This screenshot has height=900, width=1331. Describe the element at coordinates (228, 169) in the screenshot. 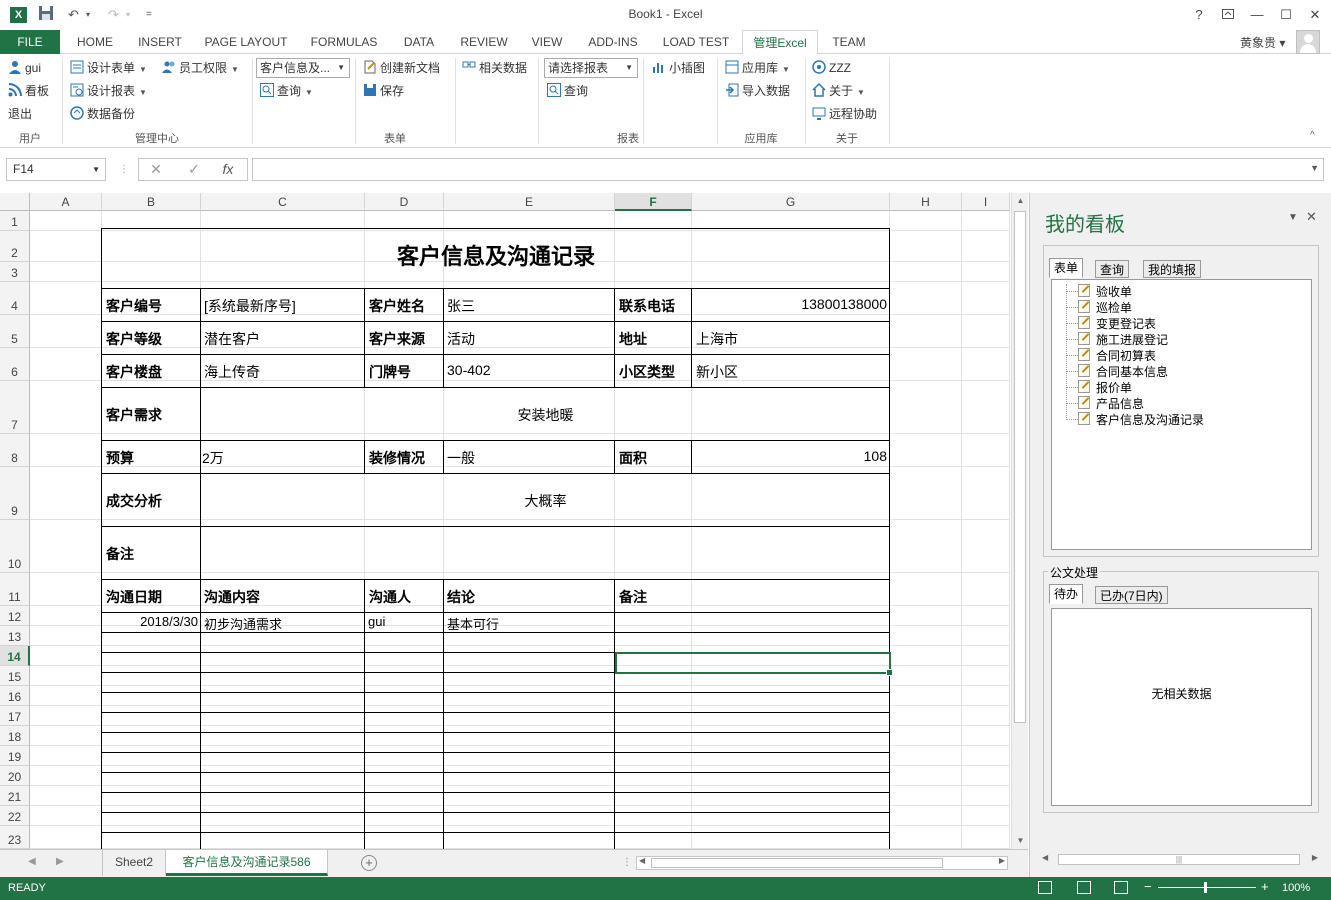

I see `insert-function-icon: fx` at that location.